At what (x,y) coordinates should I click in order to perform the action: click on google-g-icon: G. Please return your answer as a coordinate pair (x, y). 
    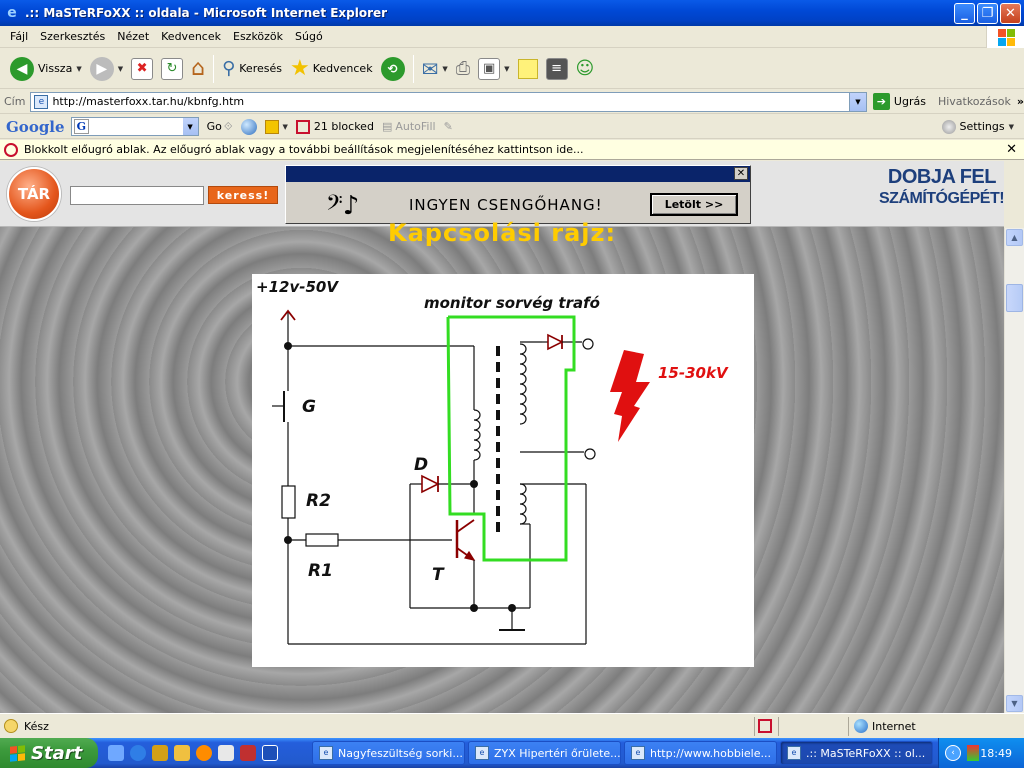
    Looking at the image, I should click on (81, 126).